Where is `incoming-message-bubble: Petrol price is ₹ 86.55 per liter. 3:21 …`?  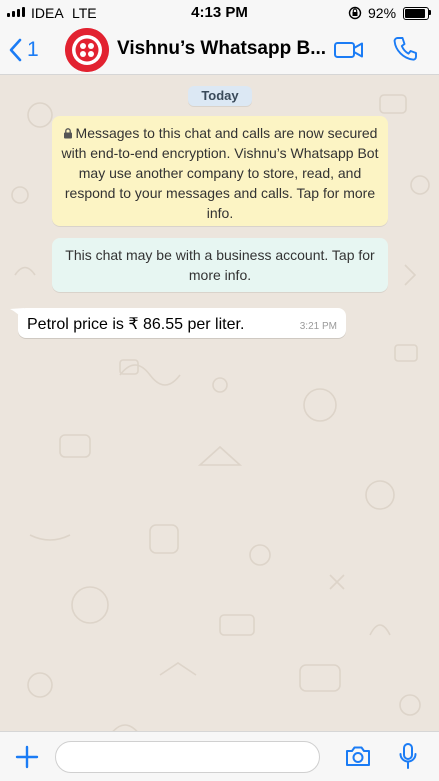 incoming-message-bubble: Petrol price is ₹ 86.55 per liter. 3:21 … is located at coordinates (182, 323).